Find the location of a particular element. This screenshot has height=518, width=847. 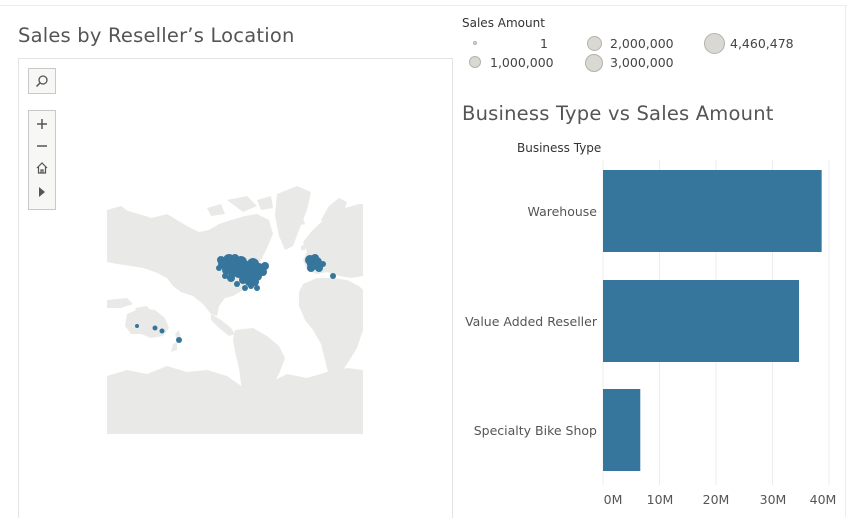

legend-label-5: 4,460,478 is located at coordinates (762, 43).